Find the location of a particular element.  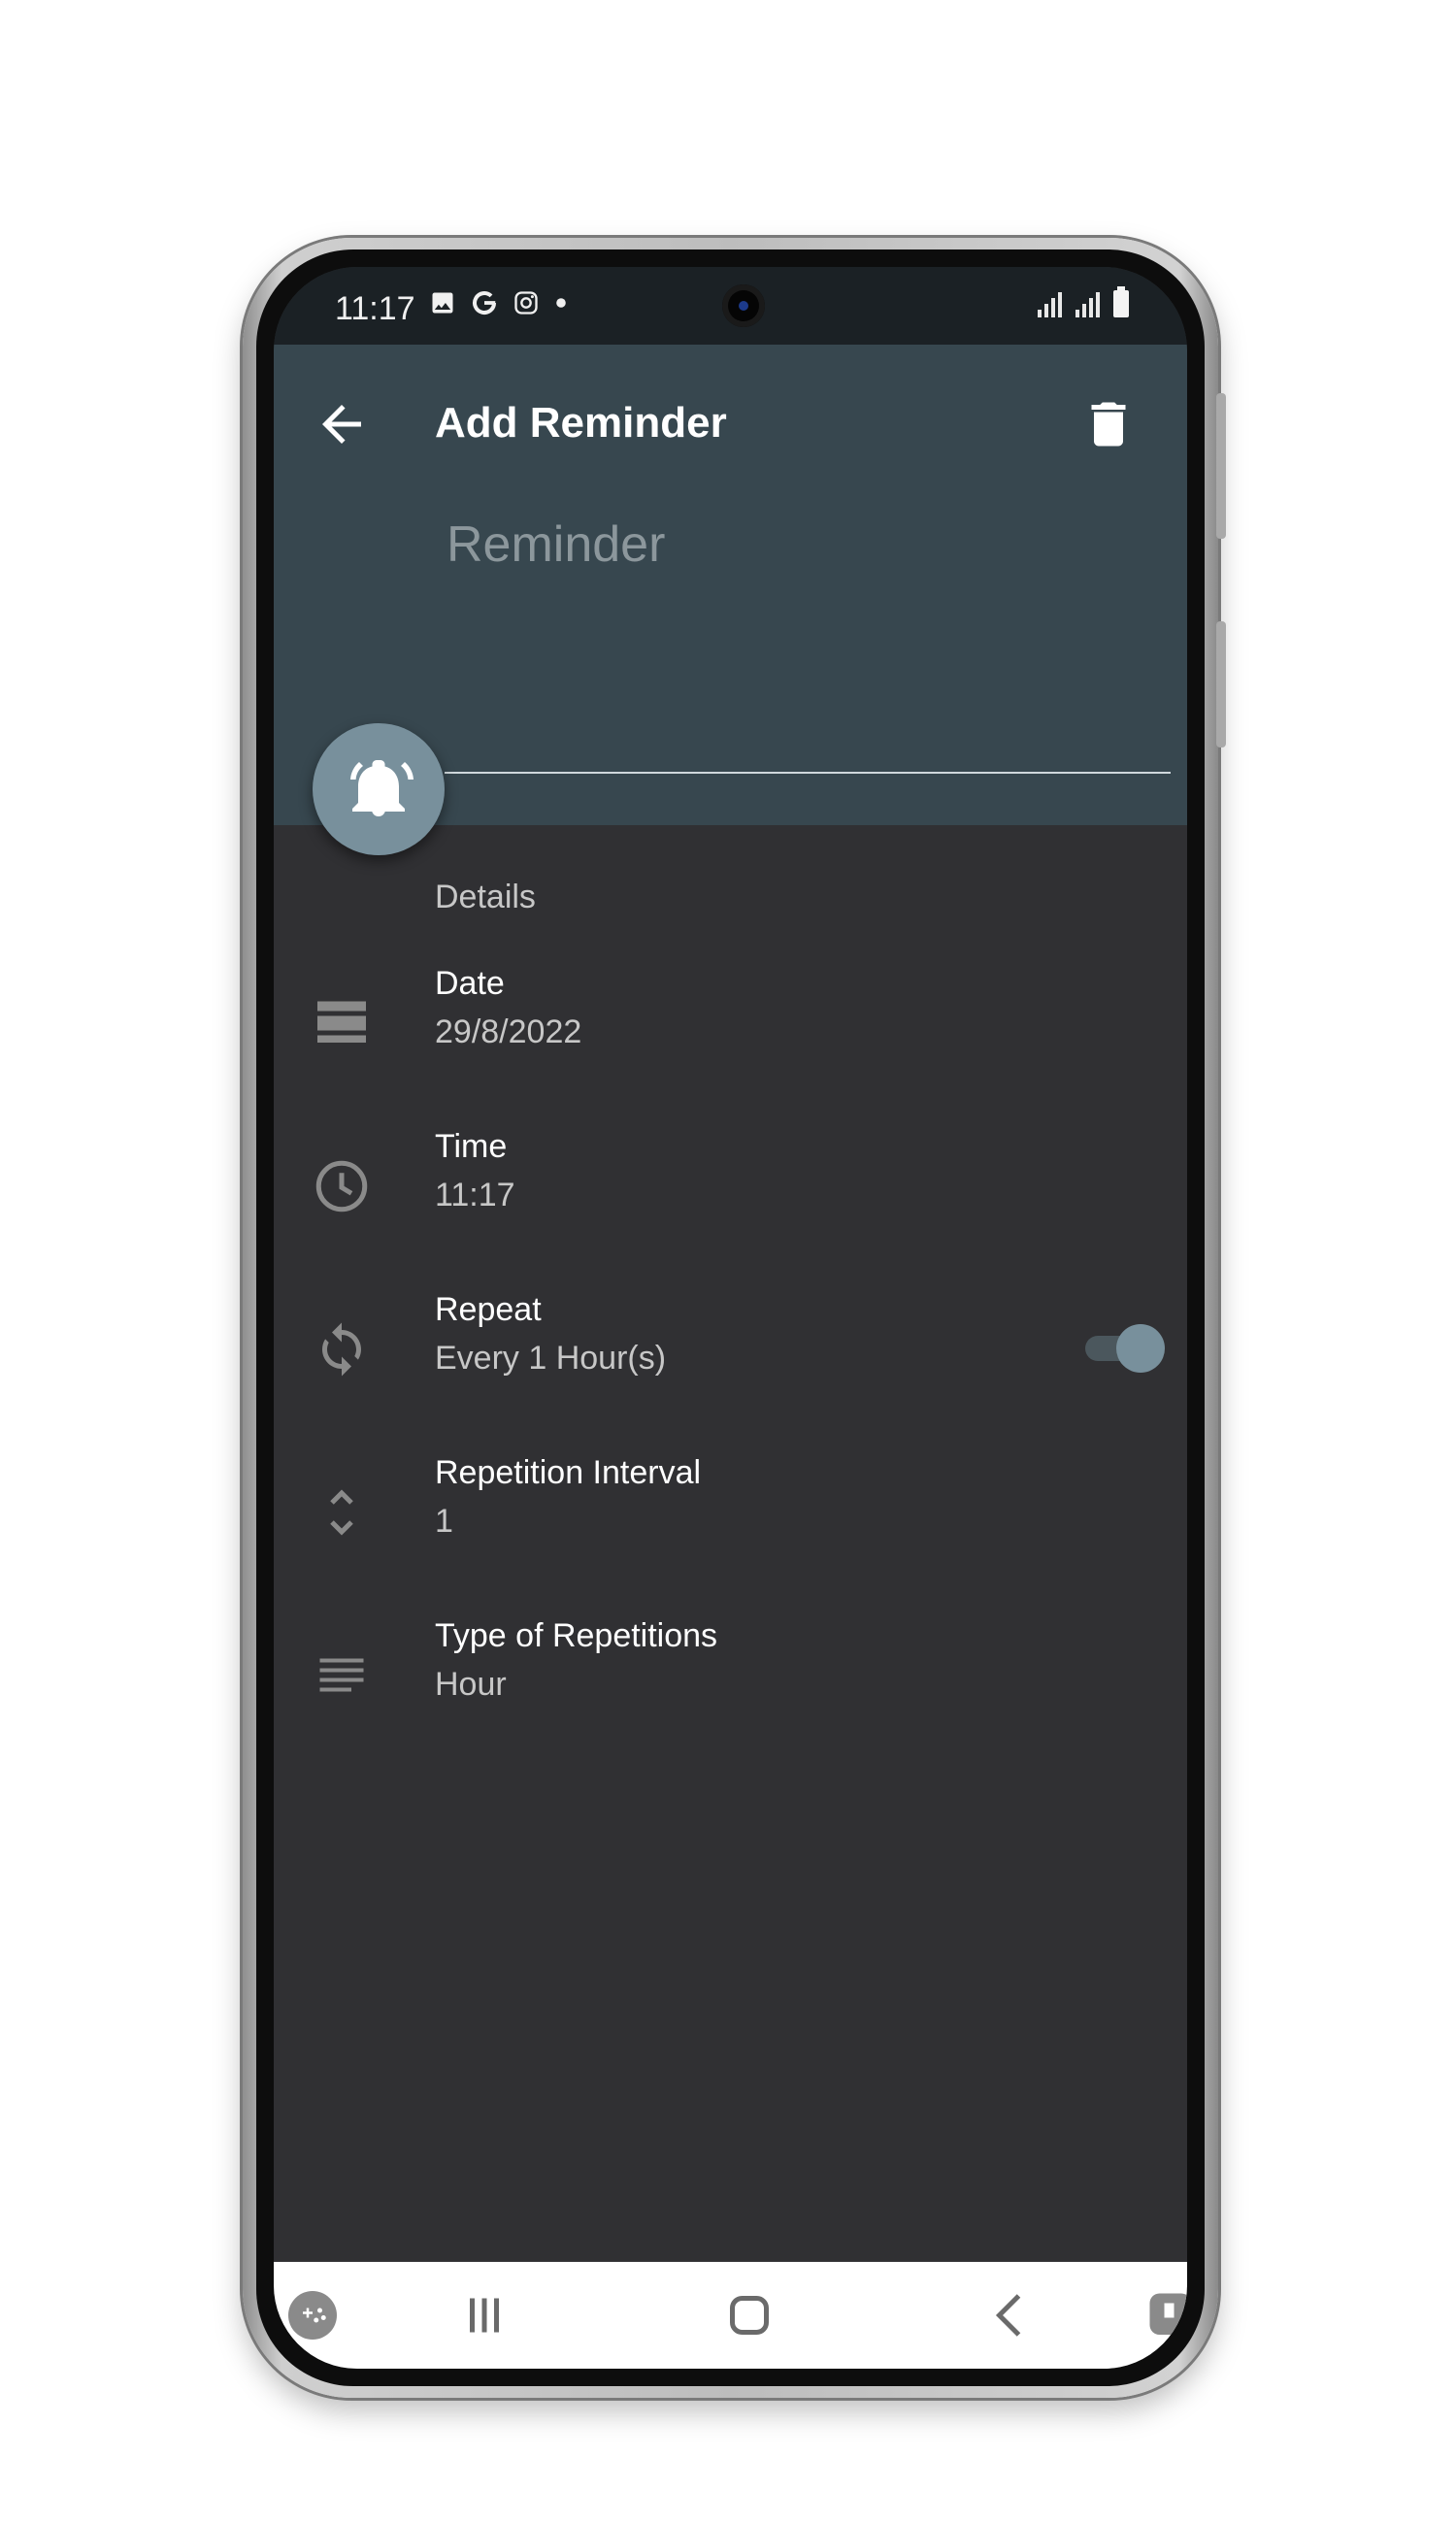

repeat-value: Every 1 Hour(s) is located at coordinates (551, 1358).